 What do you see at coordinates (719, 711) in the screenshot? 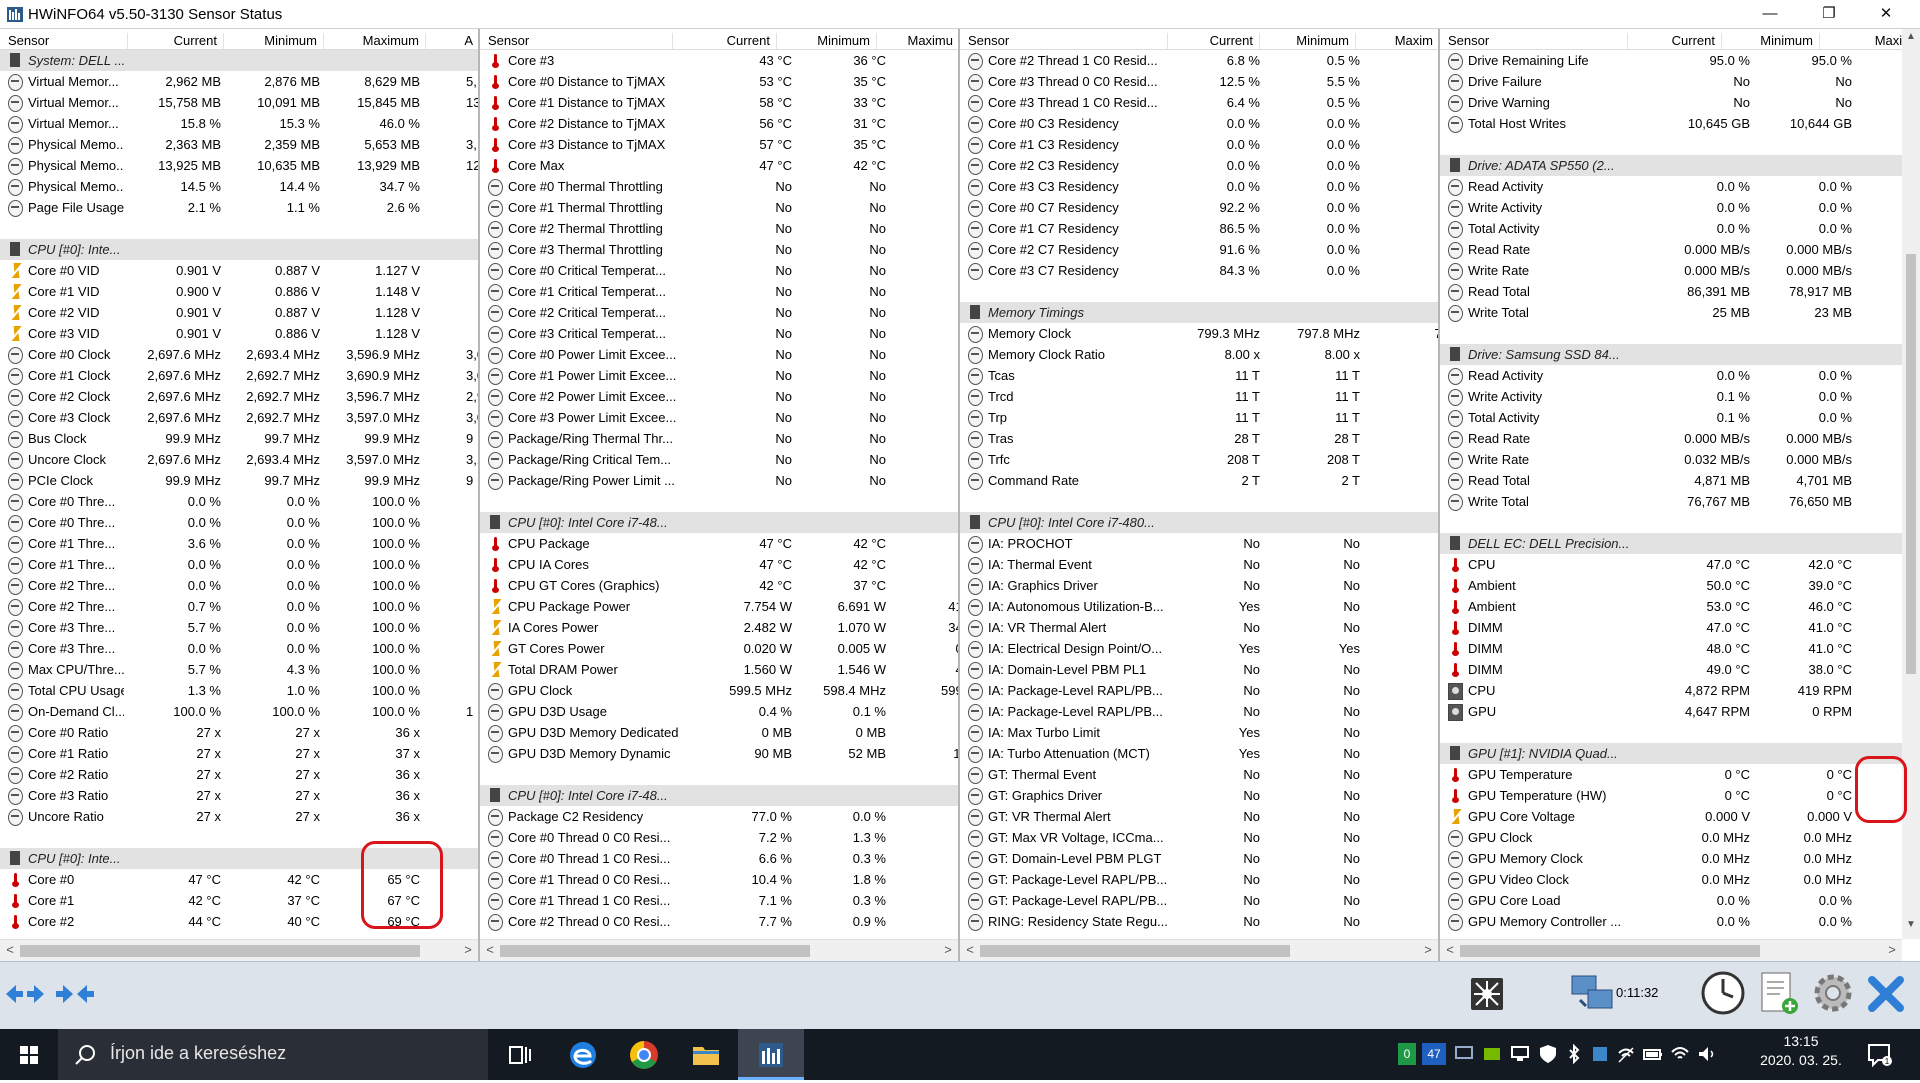
I see `sensor-row: GPU D3D Usage 0.4 % 0.1 %20.9` at bounding box center [719, 711].